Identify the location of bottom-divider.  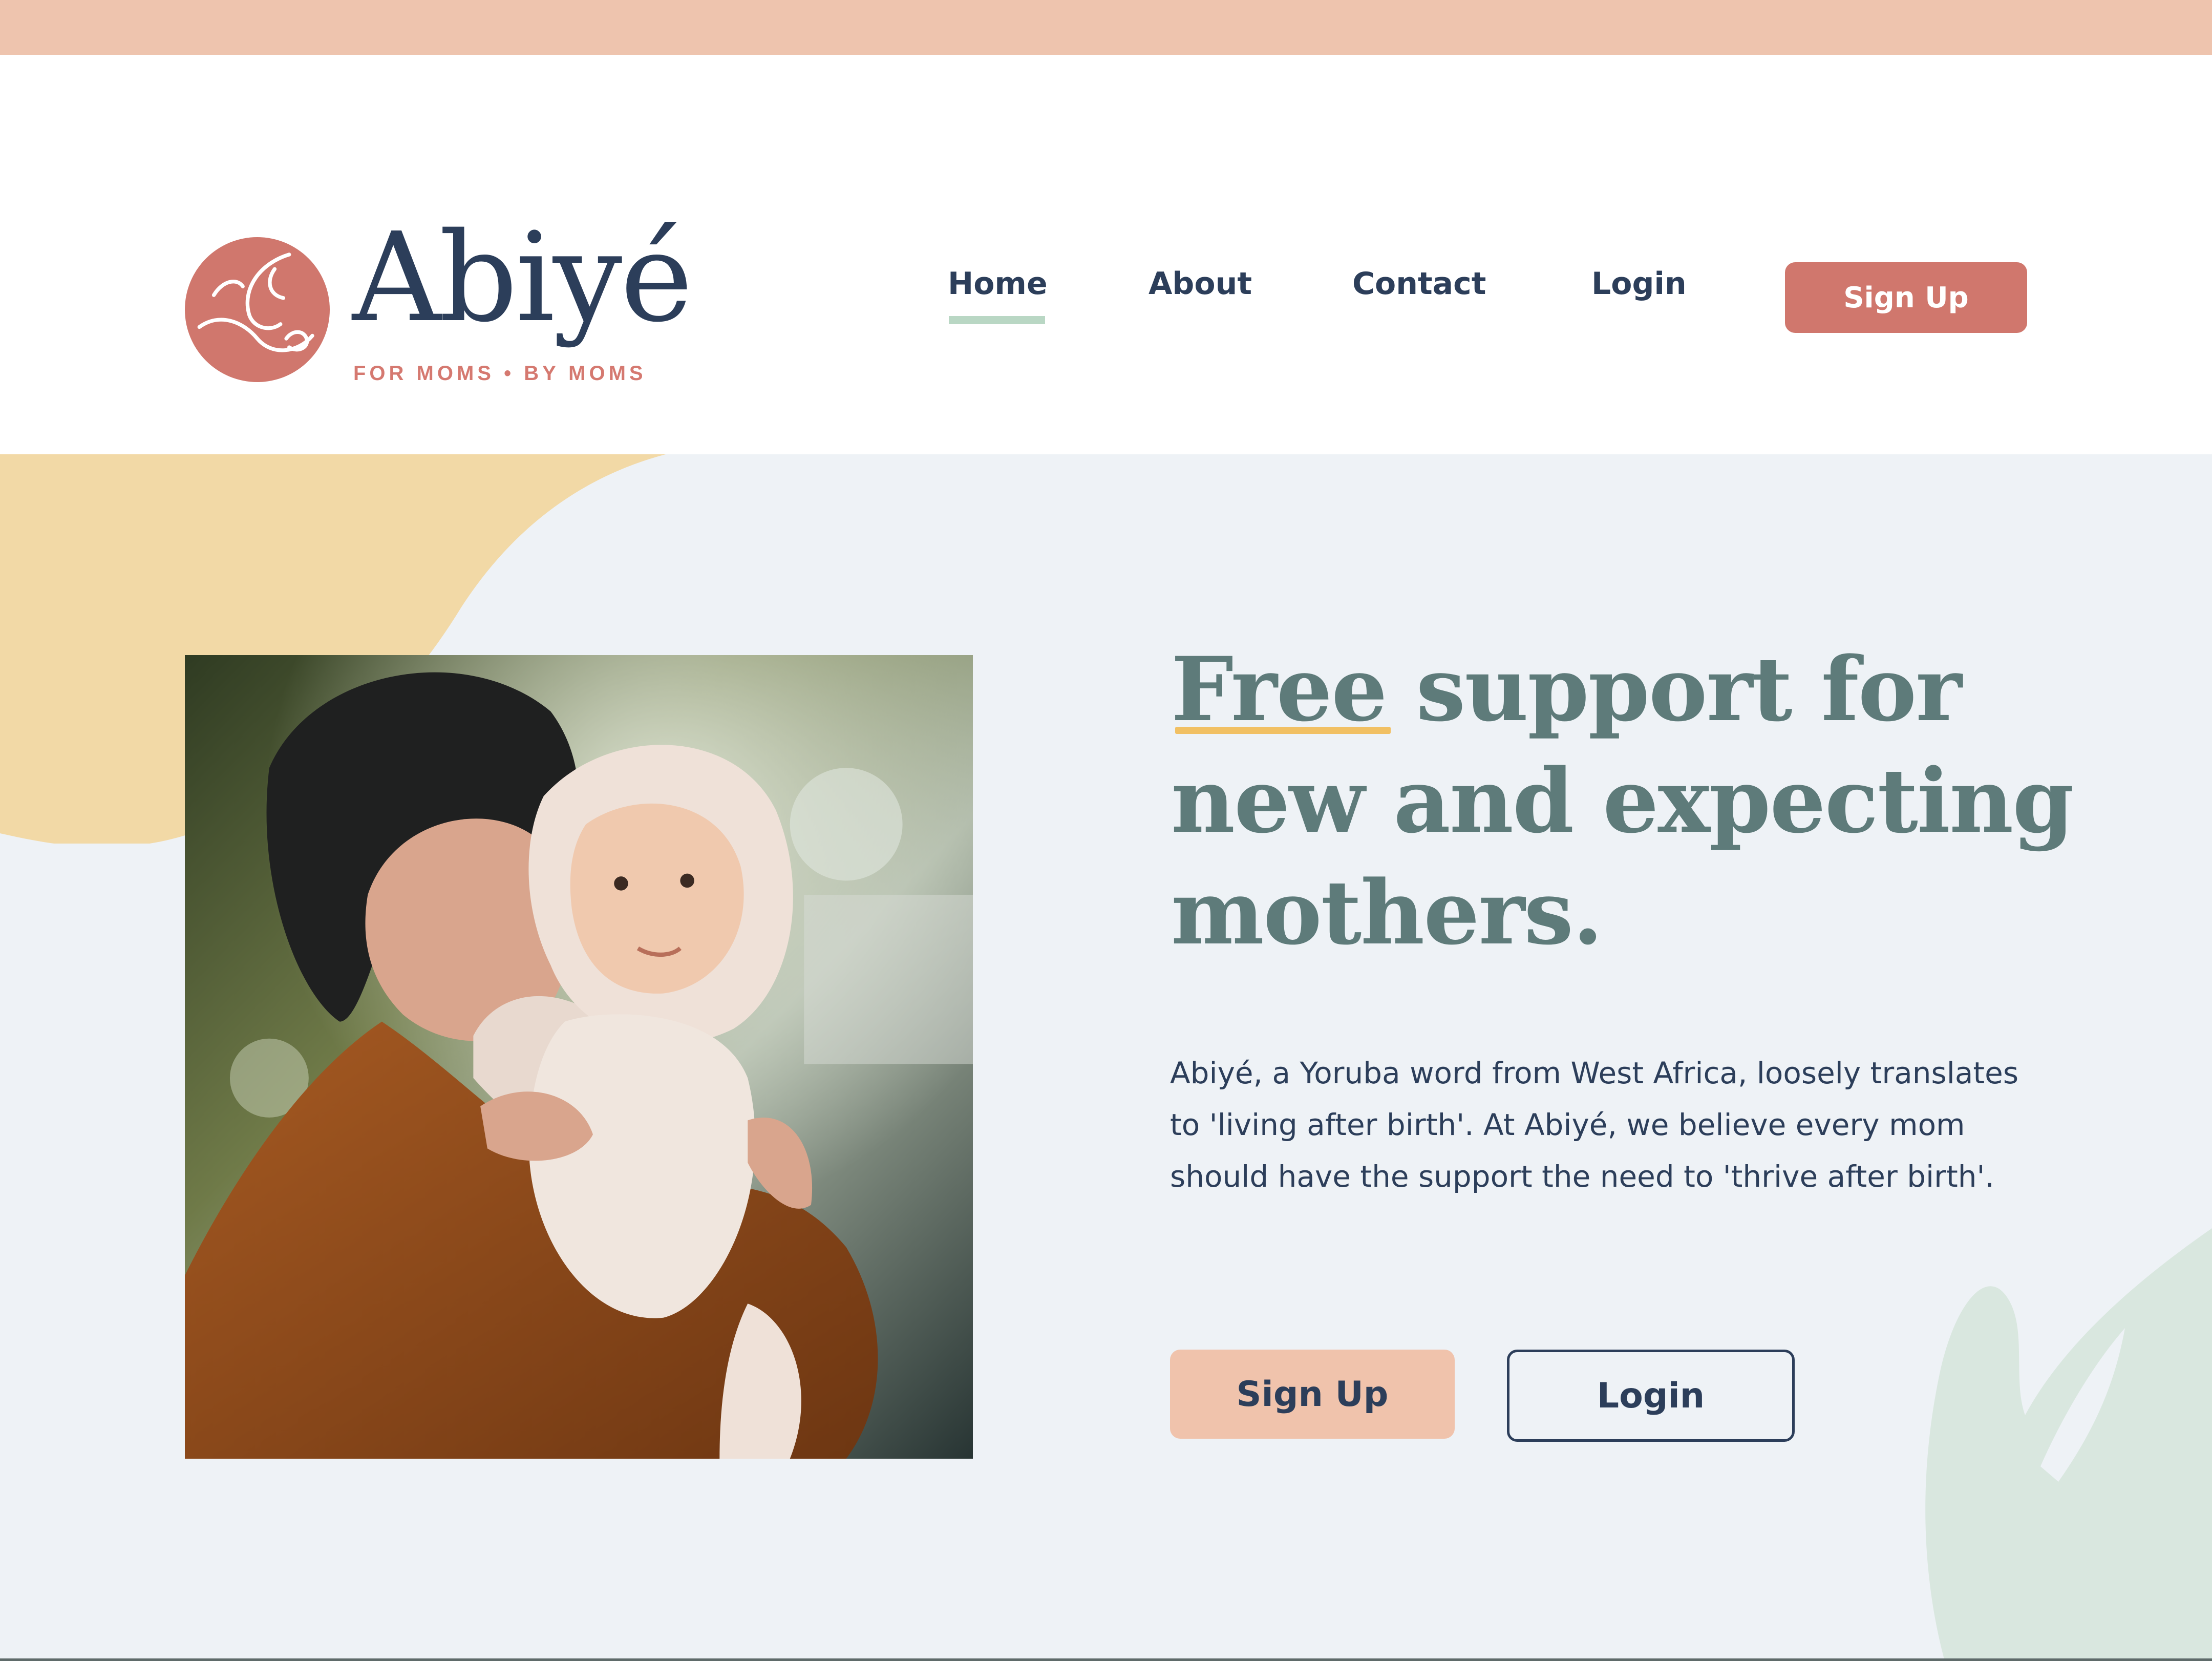
(1106, 1659).